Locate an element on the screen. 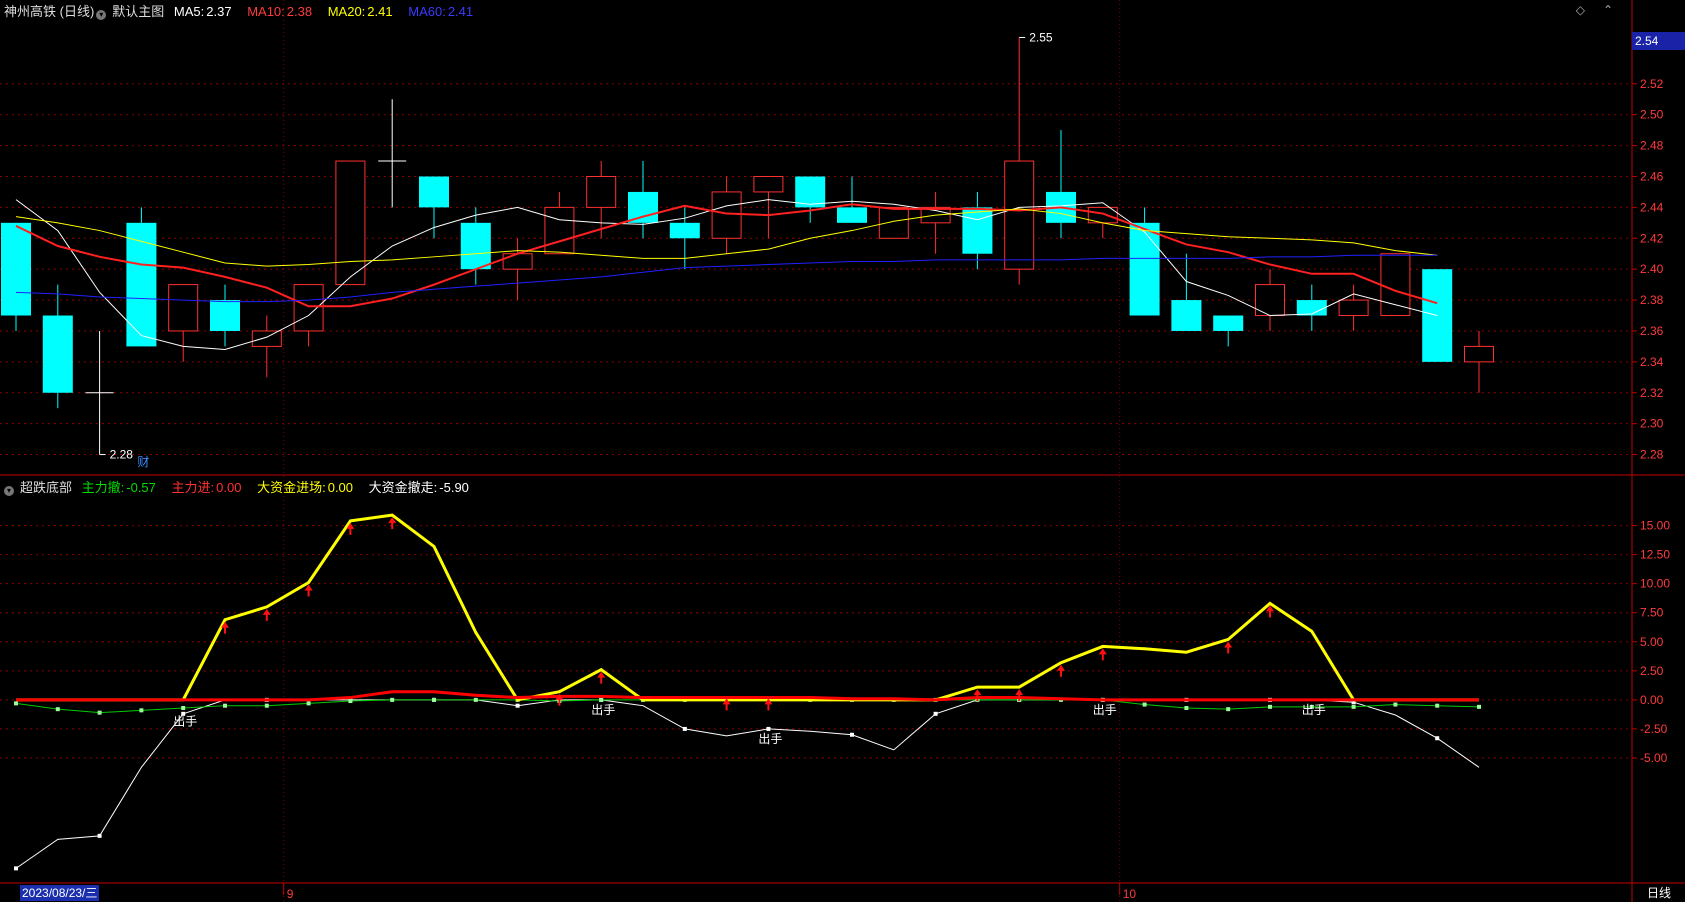  indicator-tick-label: 7.50 is located at coordinates (1652, 613).